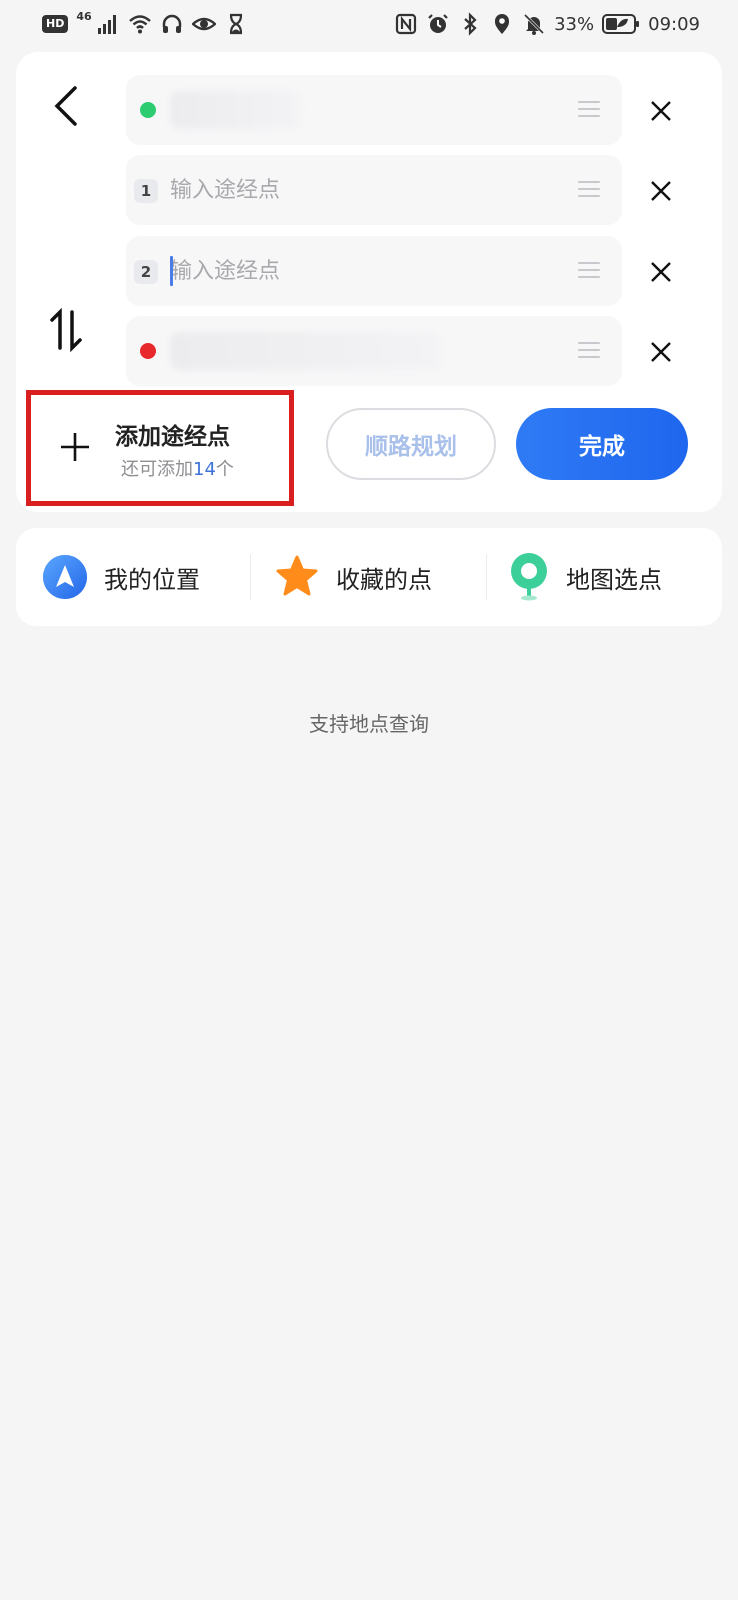  I want to click on headphones-icon, so click(172, 24).